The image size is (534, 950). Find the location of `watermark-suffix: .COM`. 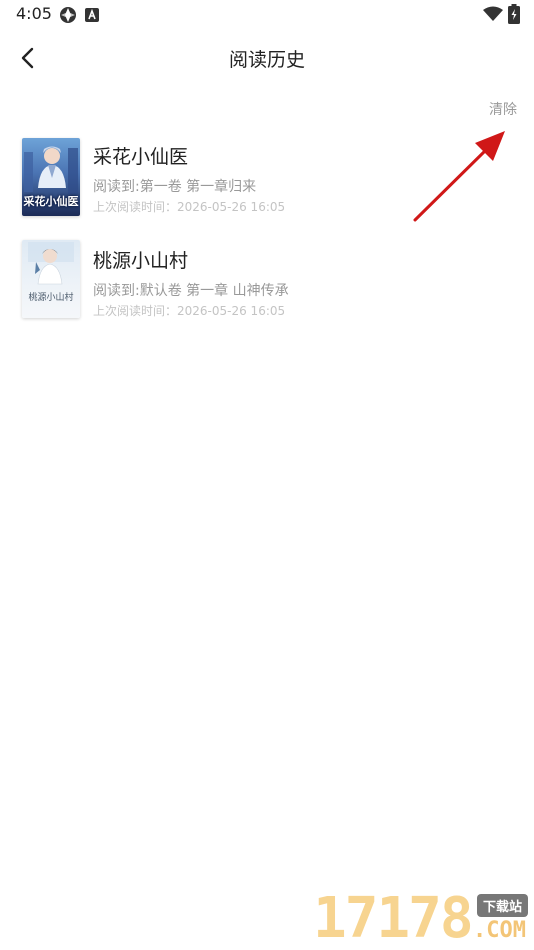

watermark-suffix: .COM is located at coordinates (499, 930).